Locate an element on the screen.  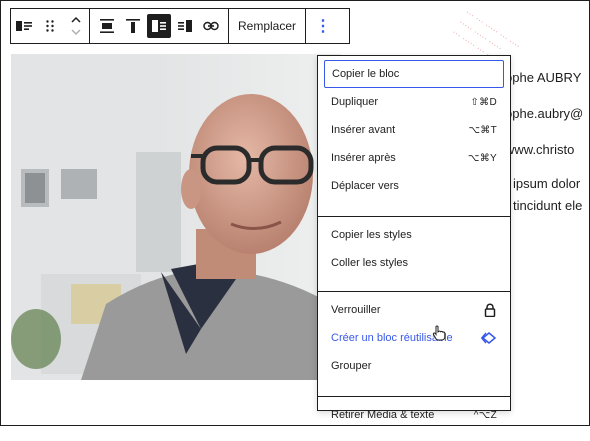
group-item: Grouper is located at coordinates (414, 366).